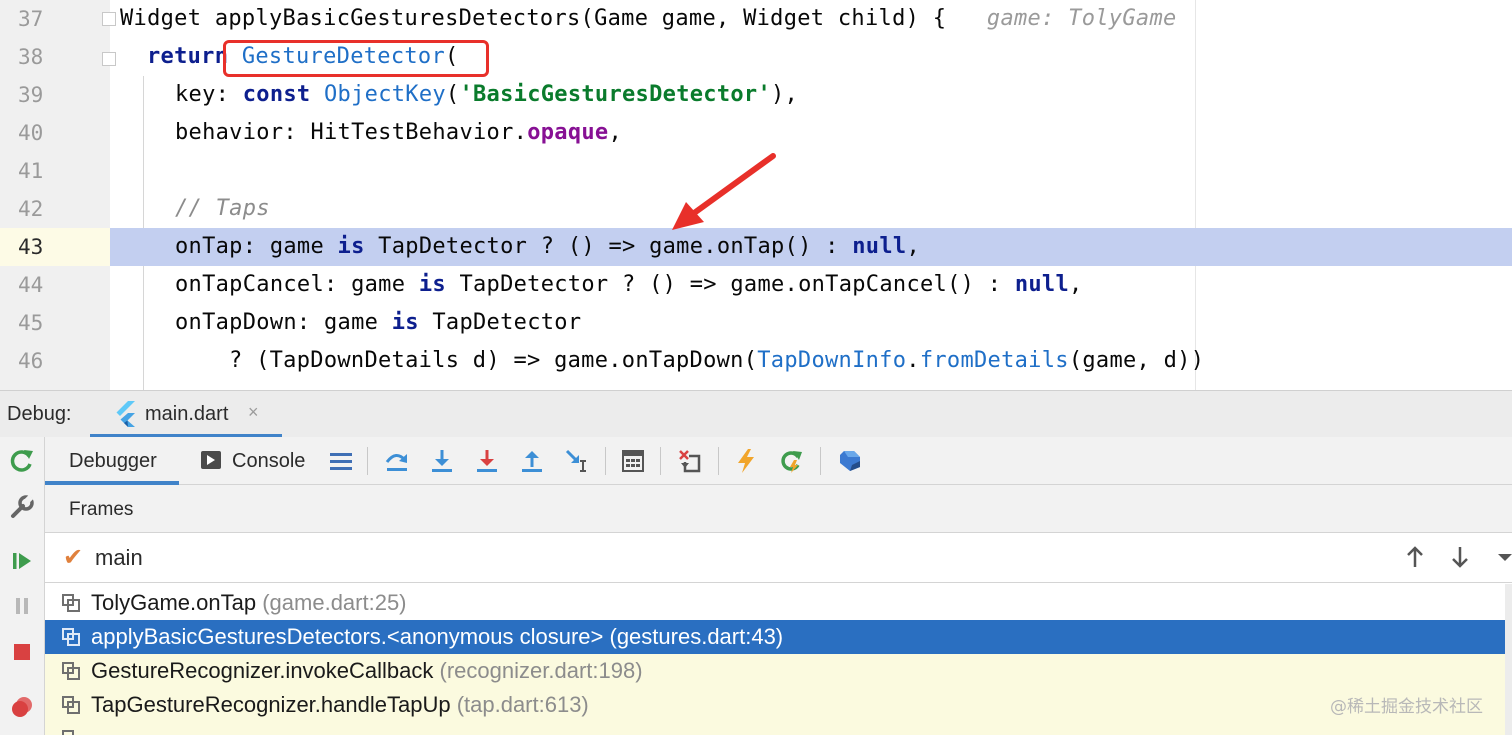  I want to click on inlay-hint: game: TolyGame, so click(1081, 18).